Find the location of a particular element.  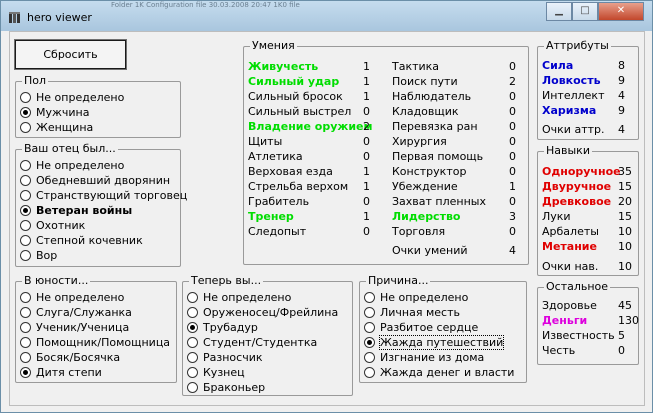

skill-label: Убеждение is located at coordinates (425, 186).